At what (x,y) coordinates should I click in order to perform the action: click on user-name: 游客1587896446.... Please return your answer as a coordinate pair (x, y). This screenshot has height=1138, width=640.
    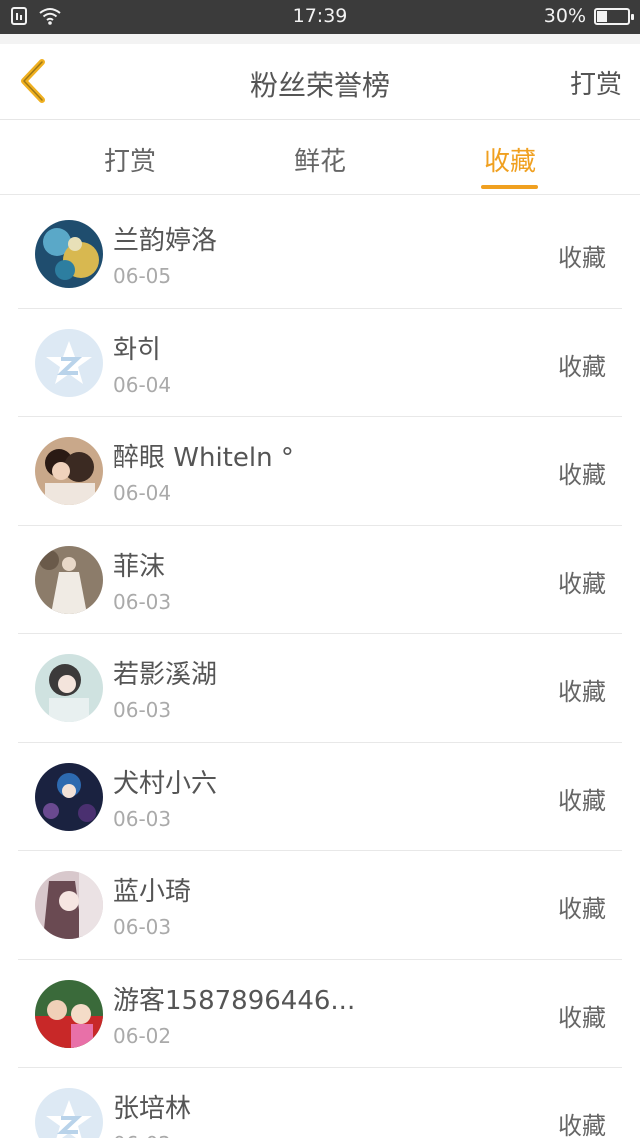
    Looking at the image, I should click on (234, 1000).